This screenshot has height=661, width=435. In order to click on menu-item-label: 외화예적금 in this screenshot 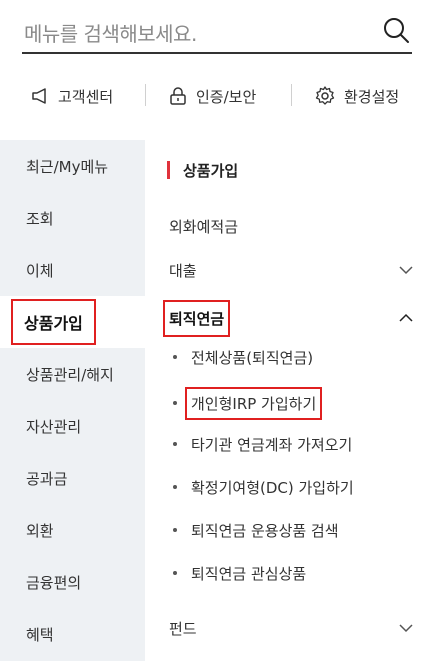, I will do `click(204, 226)`.